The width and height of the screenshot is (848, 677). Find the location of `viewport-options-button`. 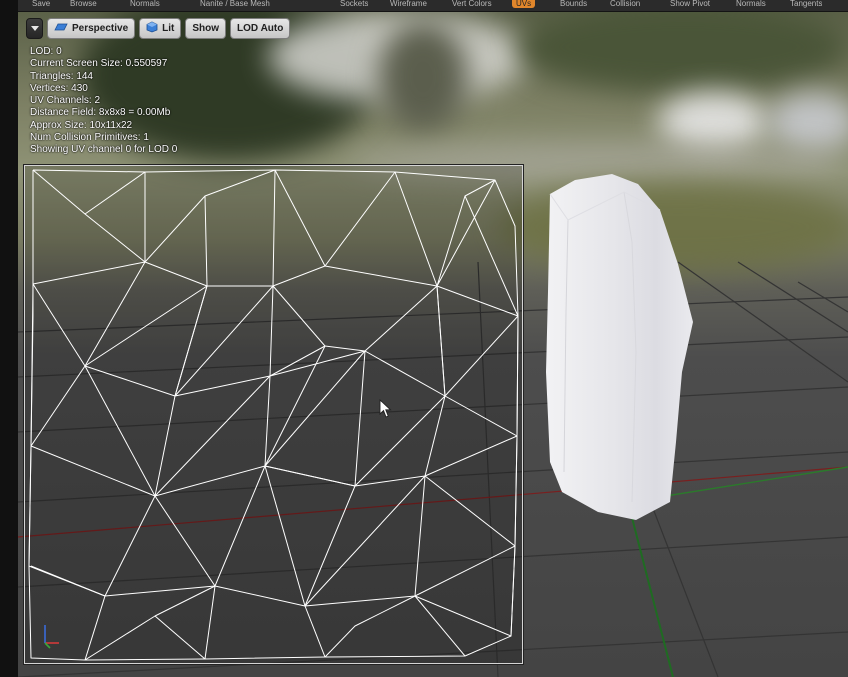

viewport-options-button is located at coordinates (34, 28).